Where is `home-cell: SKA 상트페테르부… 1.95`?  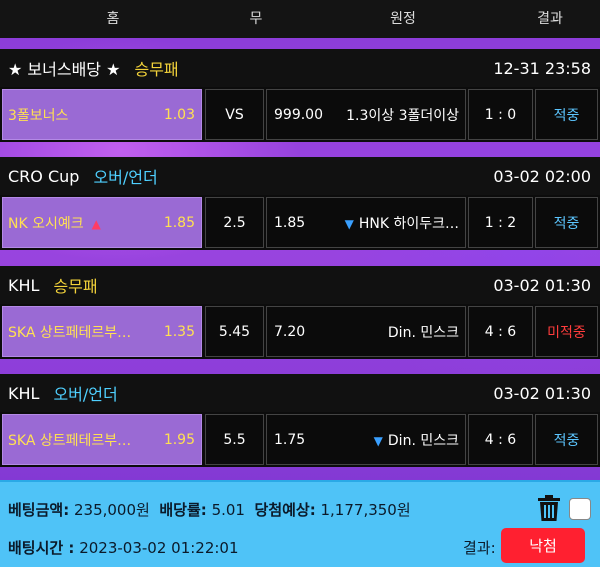 home-cell: SKA 상트페테르부… 1.95 is located at coordinates (102, 439).